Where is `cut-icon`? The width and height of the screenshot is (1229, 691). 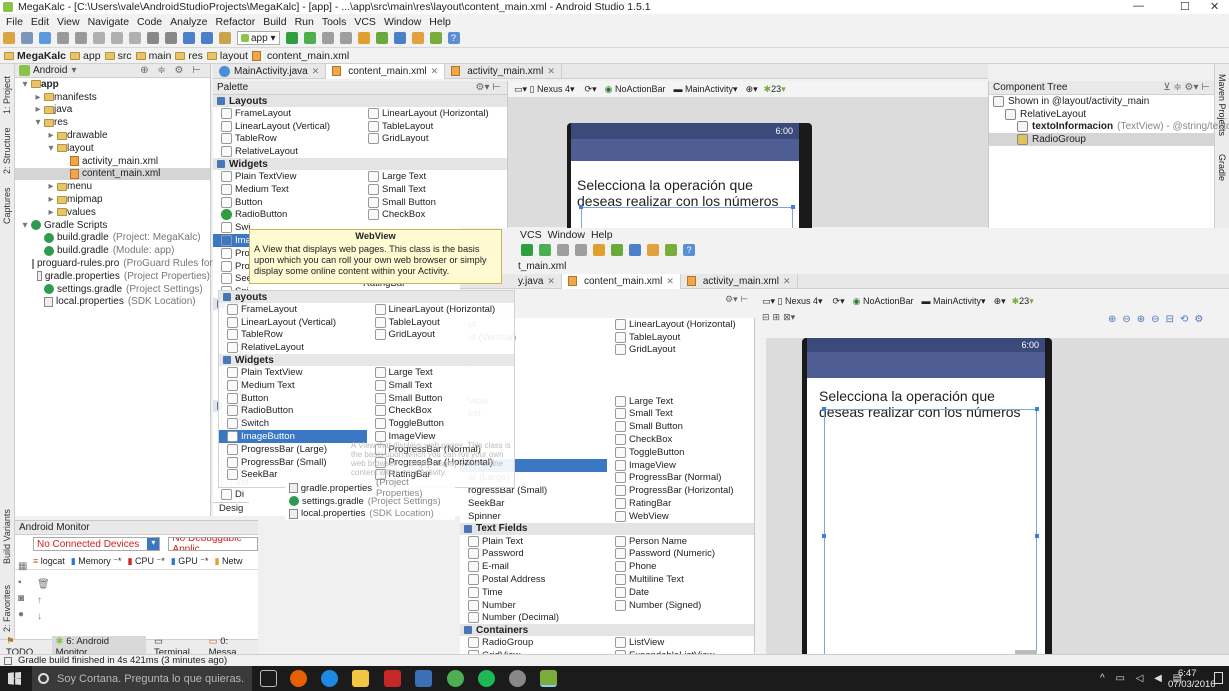 cut-icon is located at coordinates (99, 38).